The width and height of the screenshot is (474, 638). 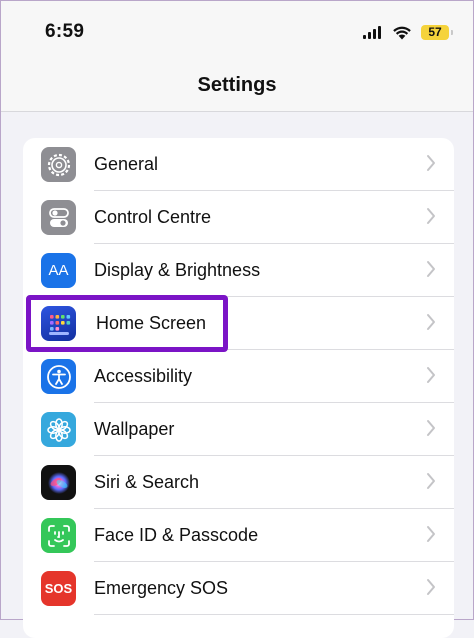 I want to click on navigation-bar: Settings, so click(x=237, y=87).